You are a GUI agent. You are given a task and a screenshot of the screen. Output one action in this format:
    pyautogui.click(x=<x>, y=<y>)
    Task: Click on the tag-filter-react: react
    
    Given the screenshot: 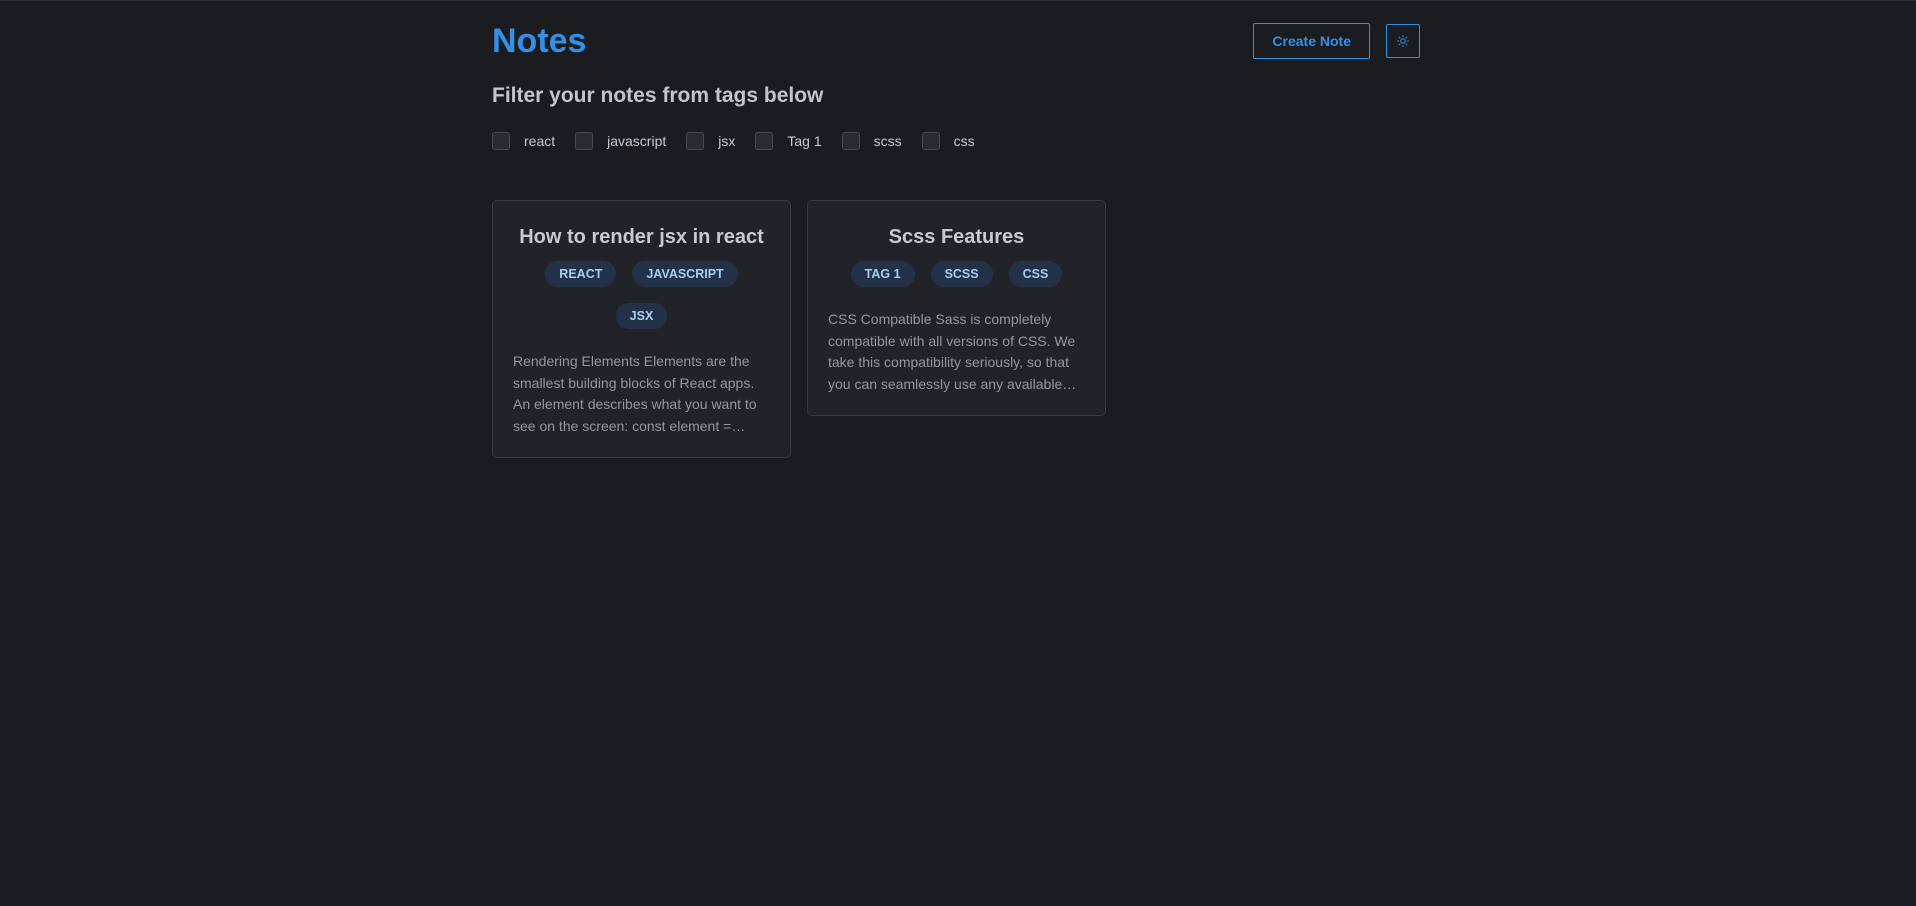 What is the action you would take?
    pyautogui.click(x=523, y=141)
    